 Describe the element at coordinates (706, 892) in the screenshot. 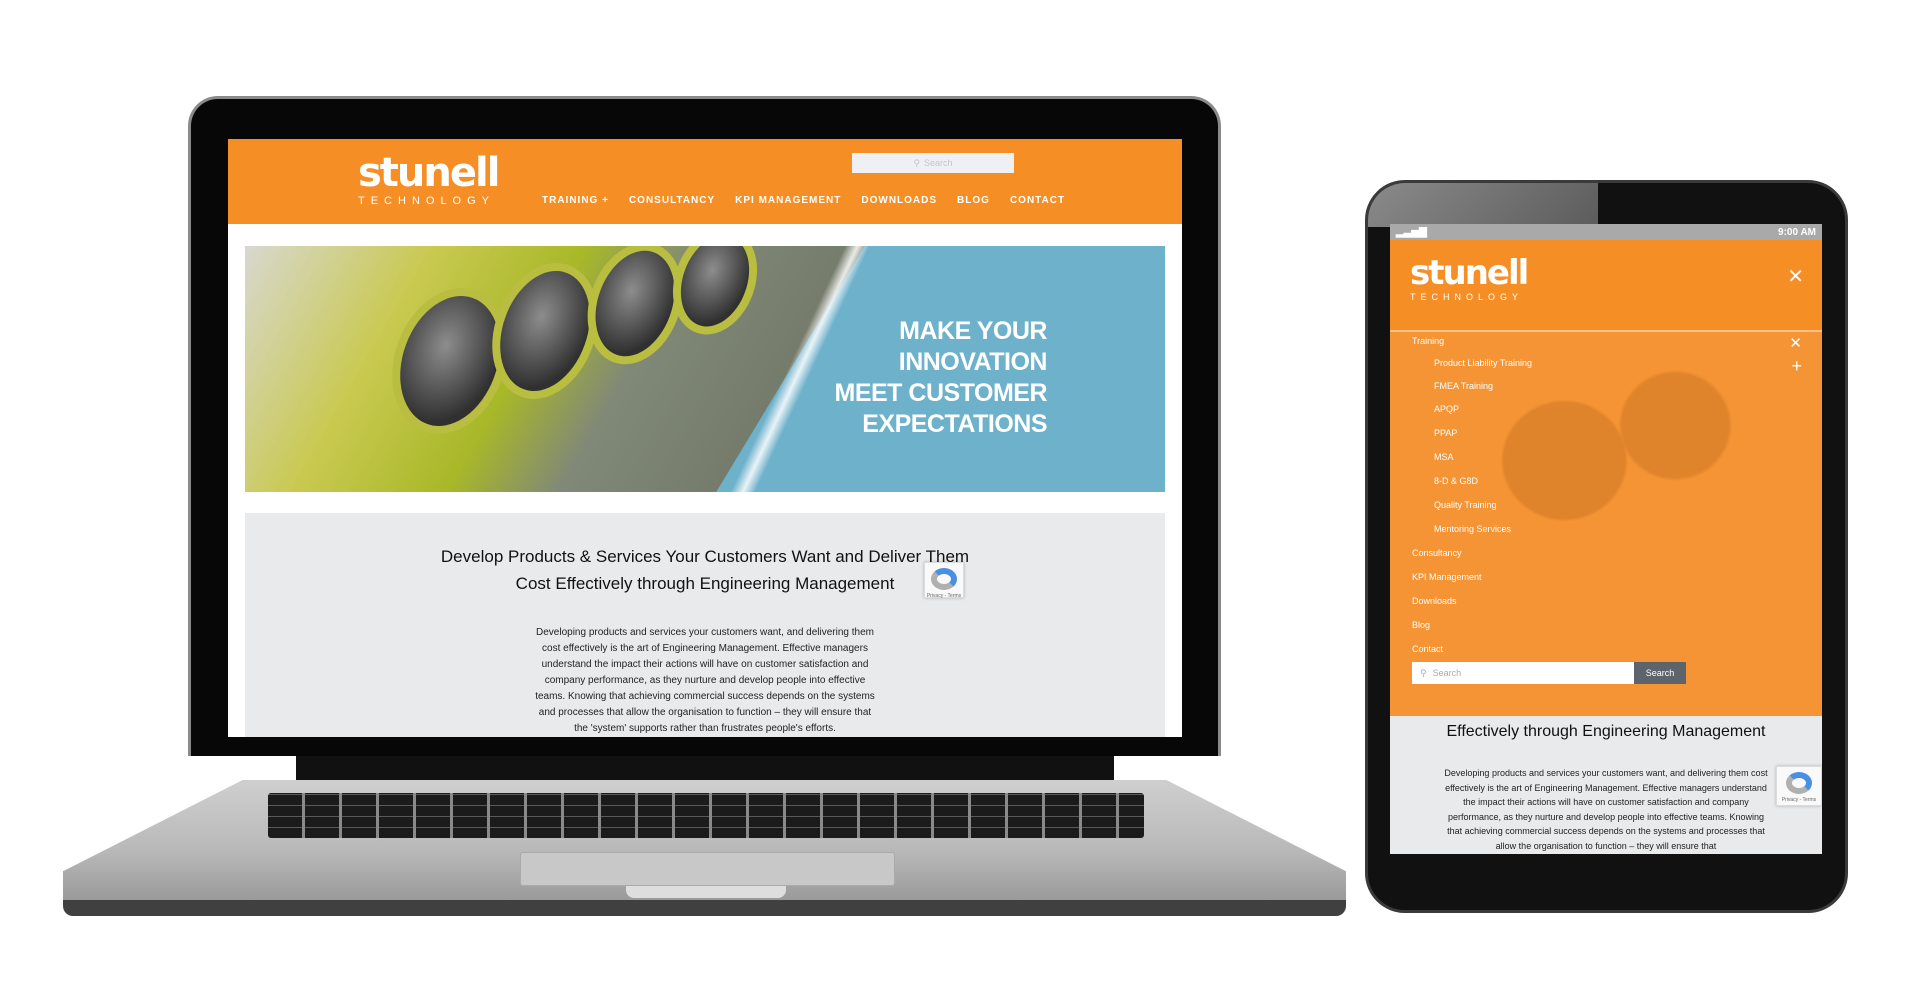

I see `laptop-lid-notch` at that location.